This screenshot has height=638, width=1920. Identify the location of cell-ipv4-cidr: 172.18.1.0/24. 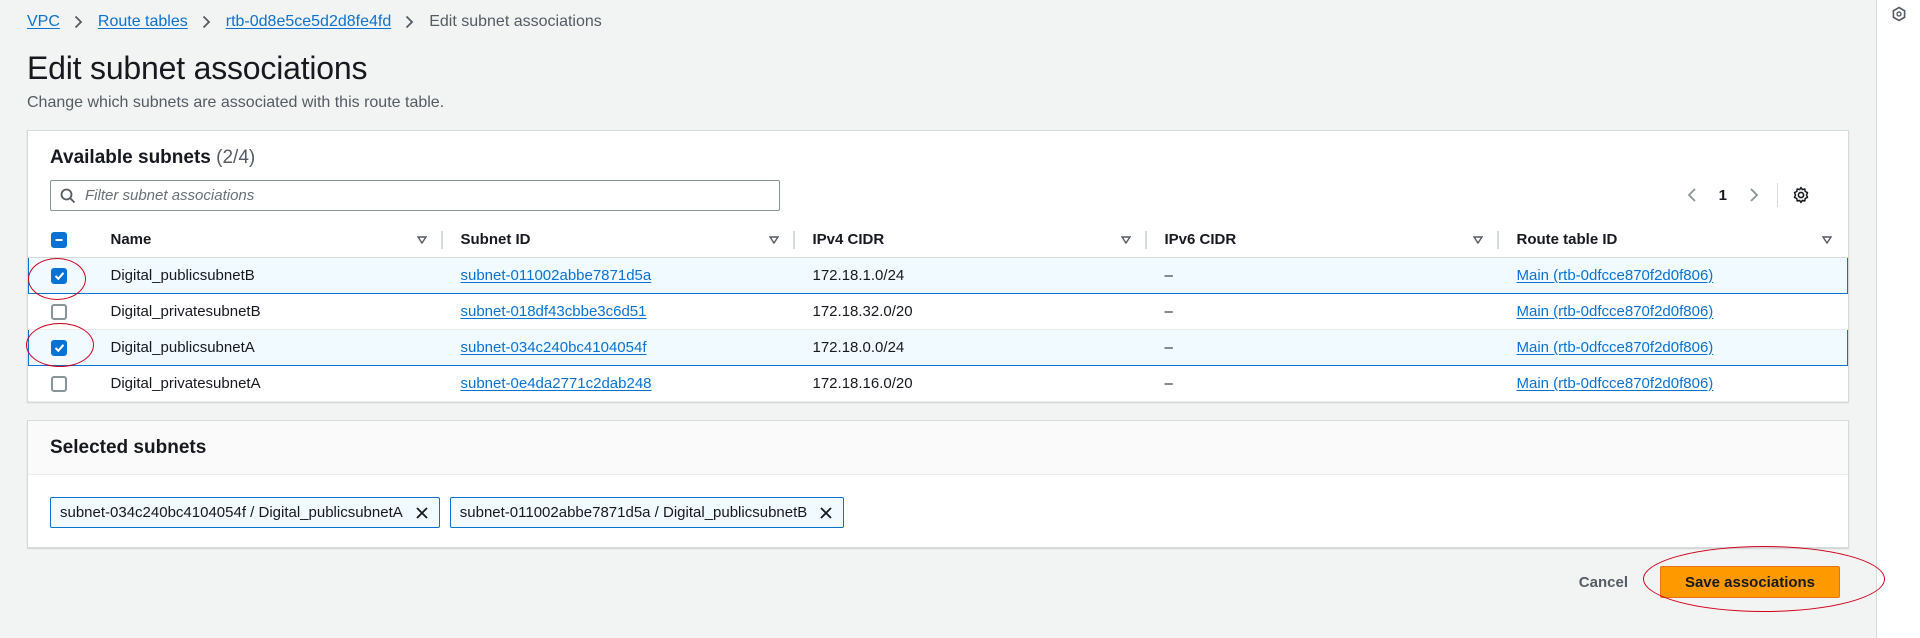
(970, 275).